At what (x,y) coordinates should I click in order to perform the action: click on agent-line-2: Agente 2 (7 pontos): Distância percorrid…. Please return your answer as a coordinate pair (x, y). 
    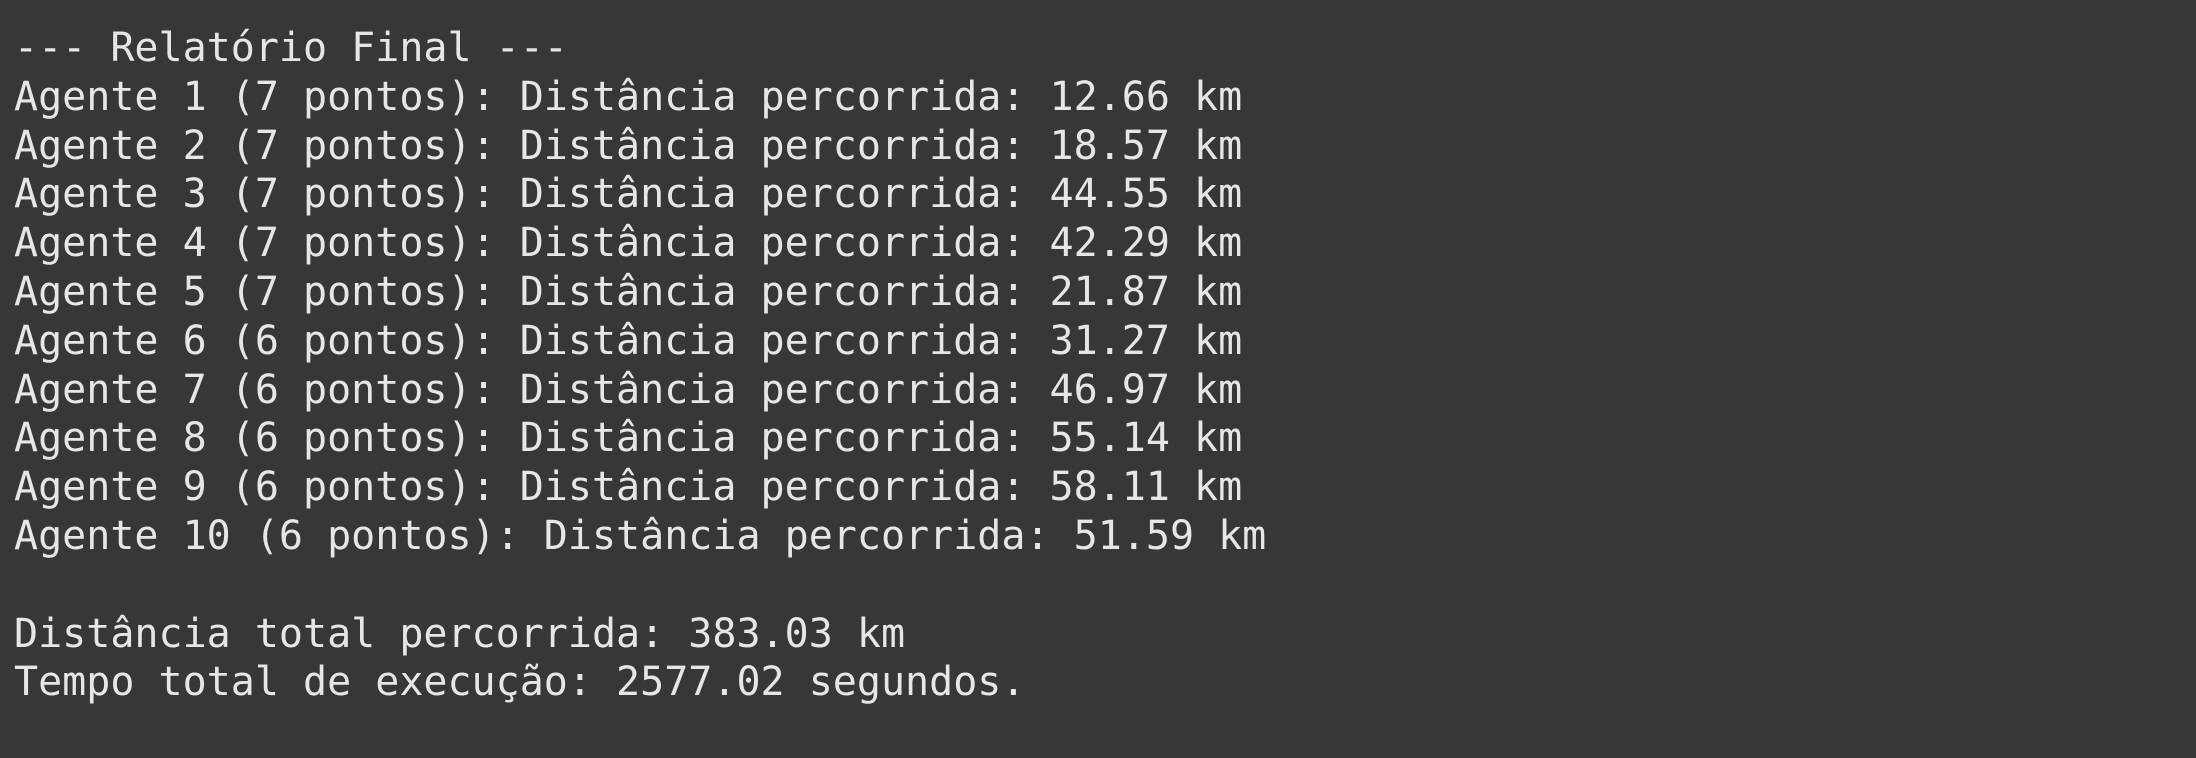
    Looking at the image, I should click on (628, 145).